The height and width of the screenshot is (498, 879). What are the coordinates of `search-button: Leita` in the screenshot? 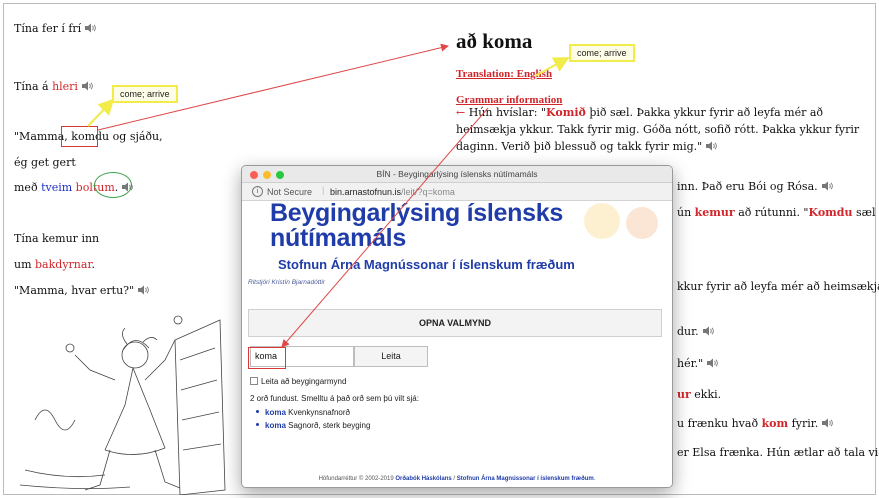 It's located at (391, 356).